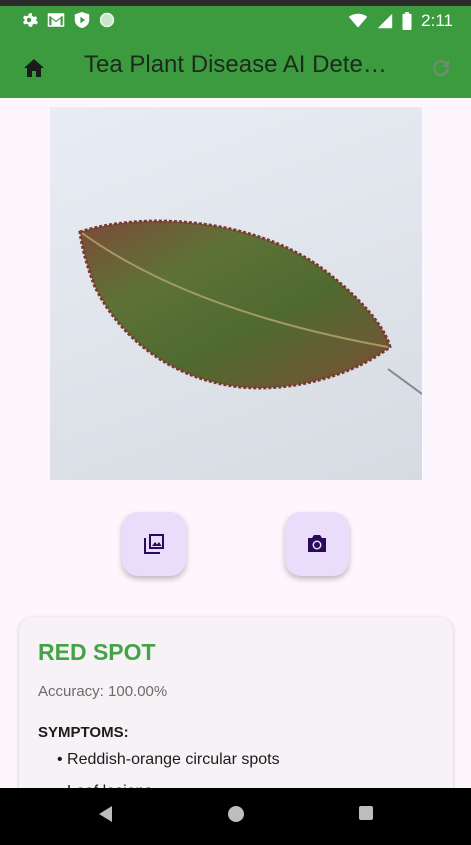 The image size is (471, 845). I want to click on camera-button, so click(317, 544).